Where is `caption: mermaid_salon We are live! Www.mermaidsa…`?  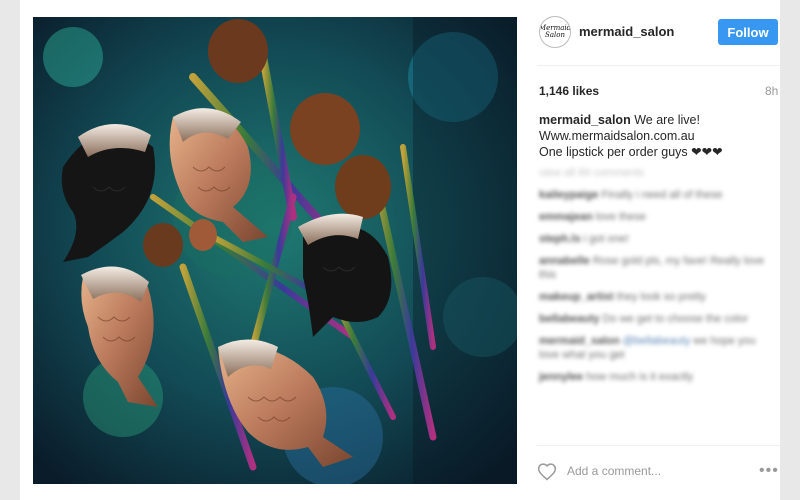
caption: mermaid_salon We are live! Www.mermaidsa… is located at coordinates (657, 136).